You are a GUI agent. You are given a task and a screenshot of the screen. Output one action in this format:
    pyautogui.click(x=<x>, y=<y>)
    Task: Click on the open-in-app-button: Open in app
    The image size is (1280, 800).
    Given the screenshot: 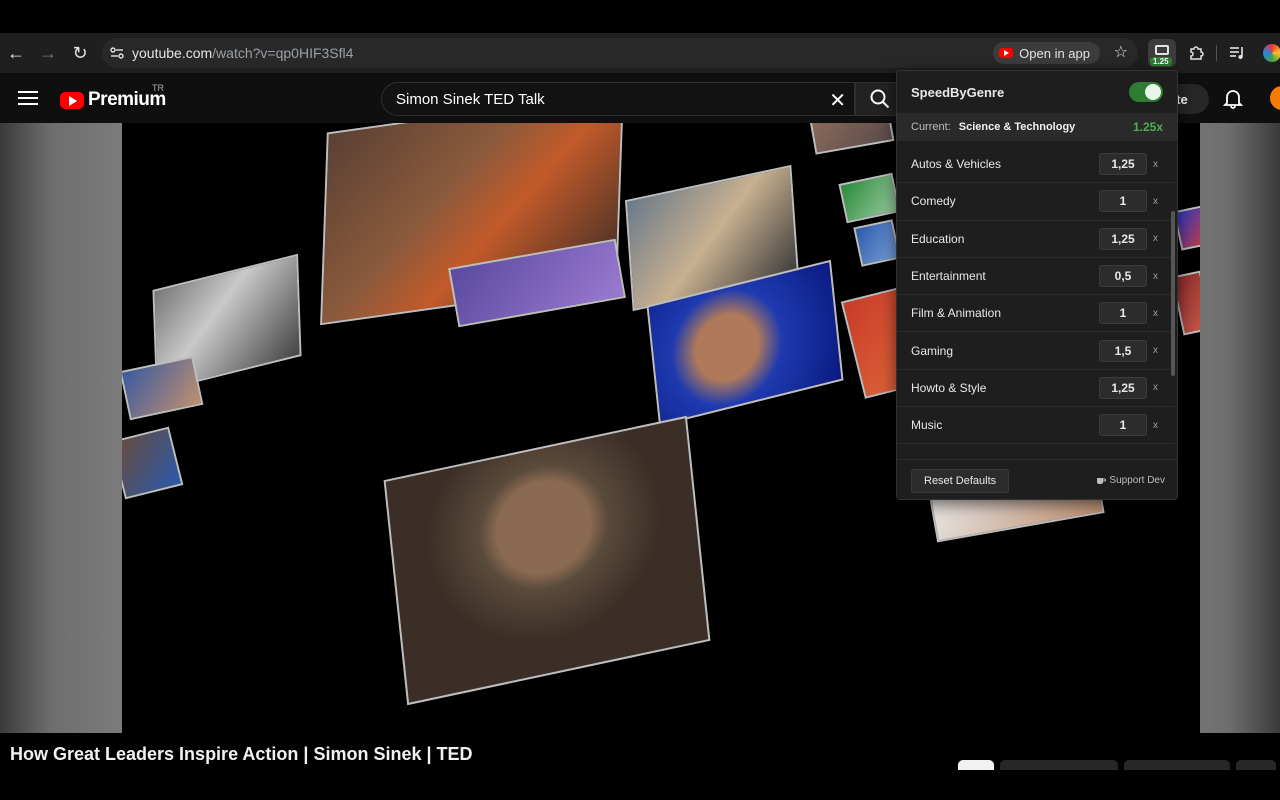 What is the action you would take?
    pyautogui.click(x=1046, y=53)
    